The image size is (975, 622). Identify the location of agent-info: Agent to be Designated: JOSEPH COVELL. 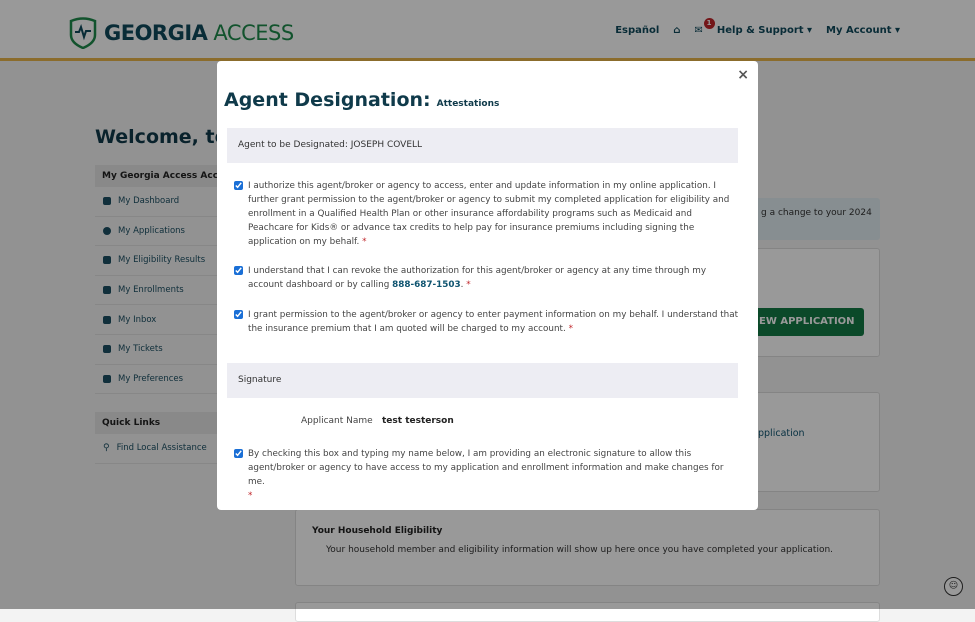
(482, 145).